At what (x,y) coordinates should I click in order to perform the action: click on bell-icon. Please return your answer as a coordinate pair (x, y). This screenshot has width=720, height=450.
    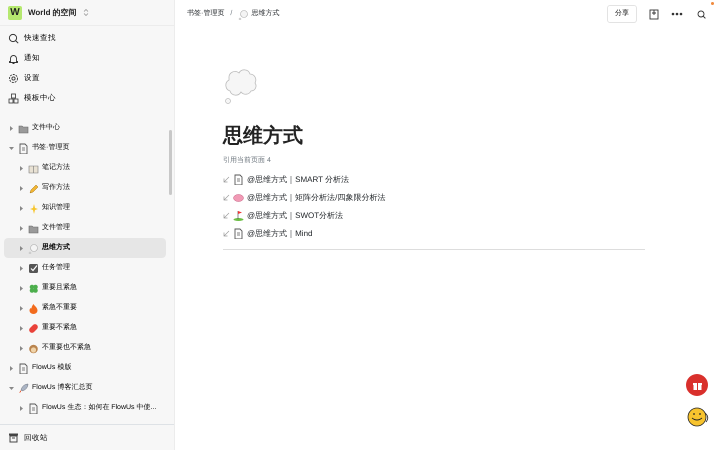
    Looking at the image, I should click on (13, 58).